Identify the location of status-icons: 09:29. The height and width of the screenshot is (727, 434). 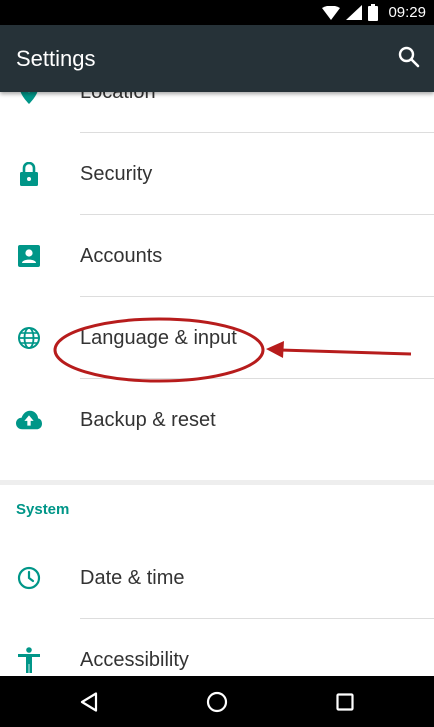
(374, 12).